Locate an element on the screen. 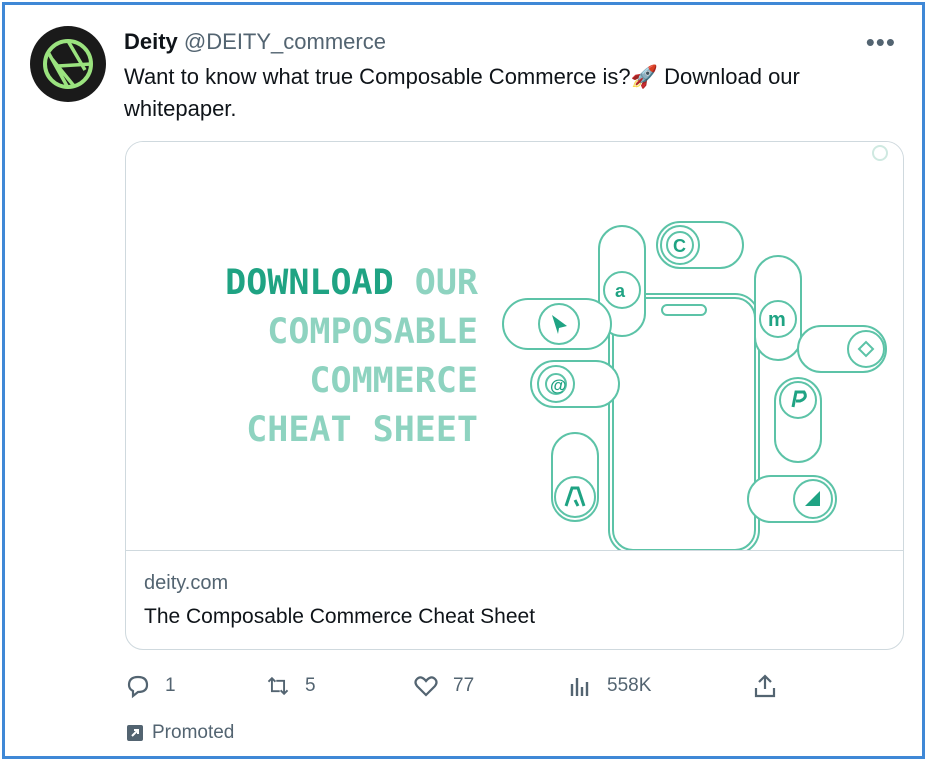 The height and width of the screenshot is (765, 931). reply-button: 1 is located at coordinates (150, 686).